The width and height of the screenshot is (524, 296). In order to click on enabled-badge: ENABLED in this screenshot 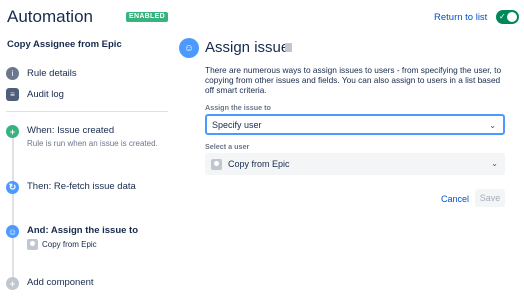, I will do `click(147, 17)`.